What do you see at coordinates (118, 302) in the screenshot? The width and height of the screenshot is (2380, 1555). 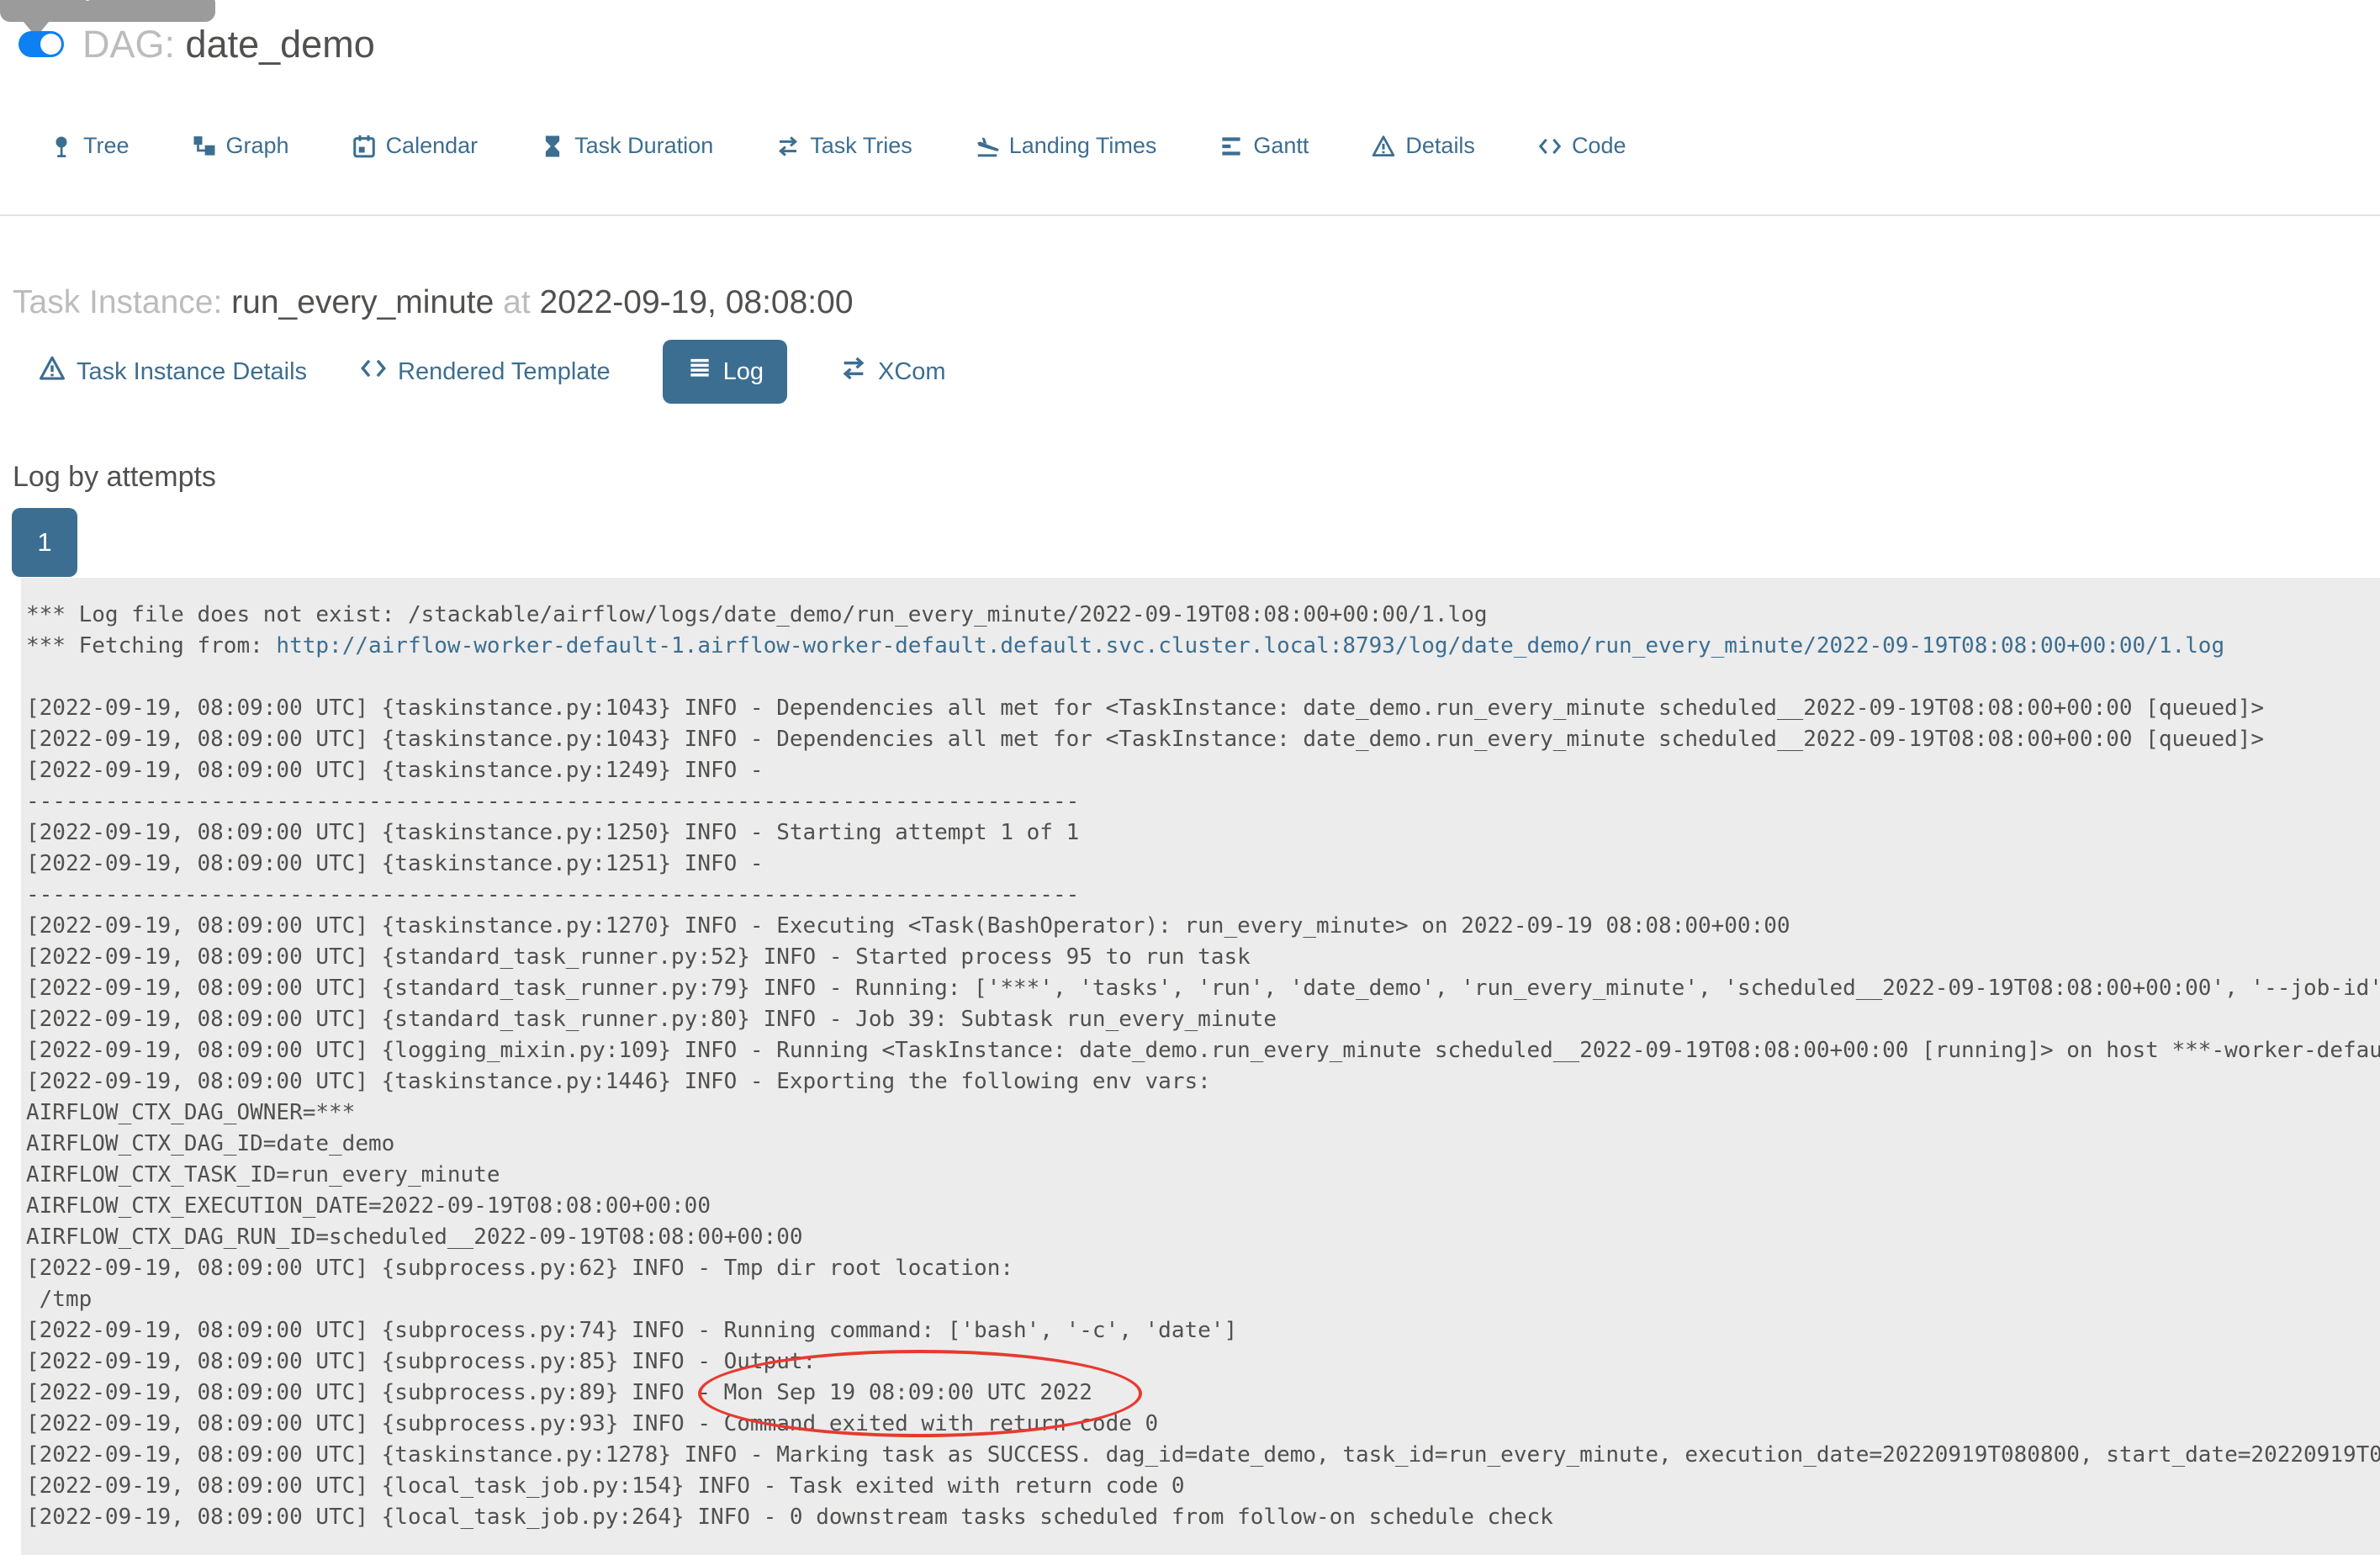 I see `task-instance-label: Task Instance:` at bounding box center [118, 302].